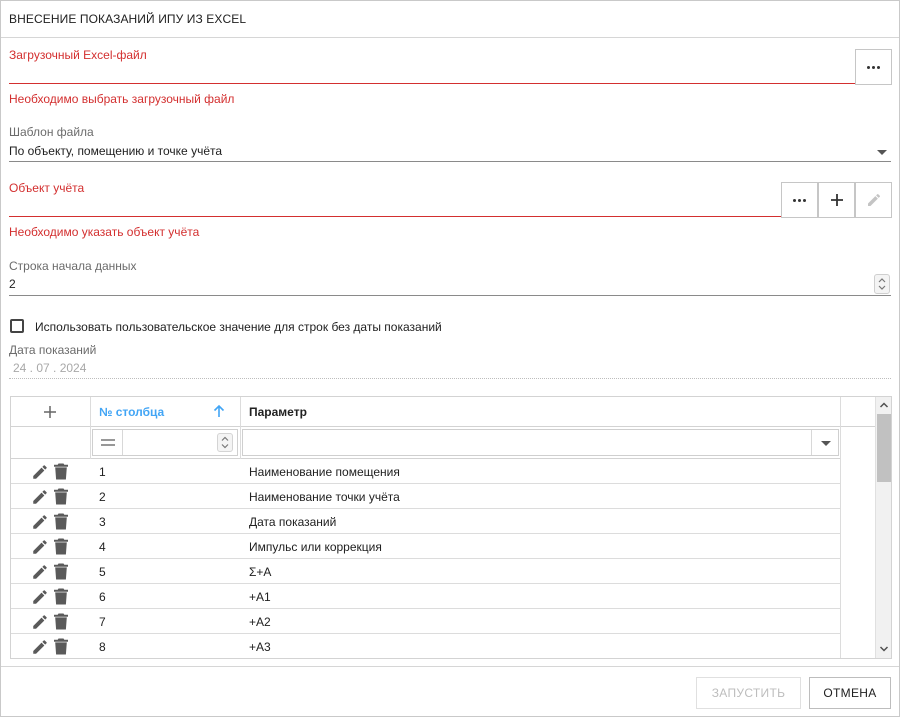 This screenshot has width=900, height=717. Describe the element at coordinates (426, 521) in the screenshot. I see `table-row: 3 Дата показаний` at that location.